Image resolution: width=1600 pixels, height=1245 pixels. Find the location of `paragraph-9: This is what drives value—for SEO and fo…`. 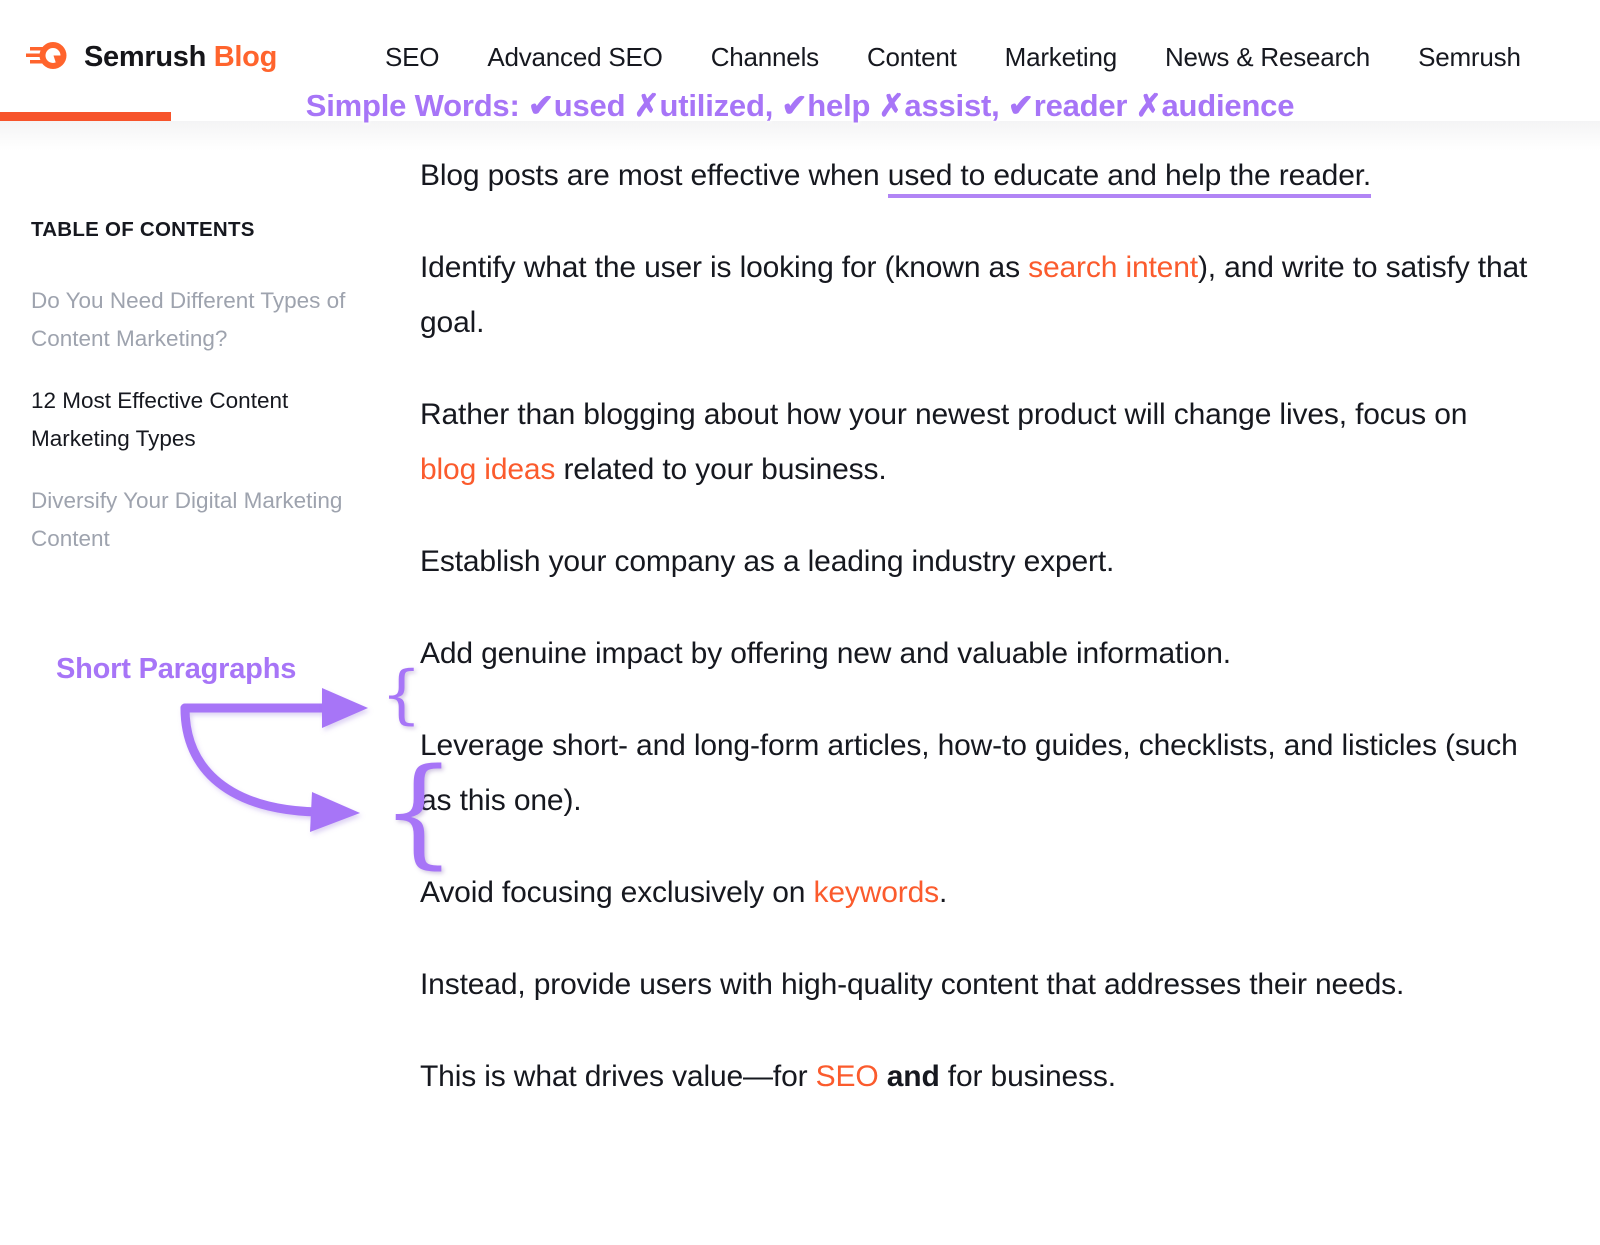

paragraph-9: This is what drives value—for SEO and fo… is located at coordinates (975, 1076).